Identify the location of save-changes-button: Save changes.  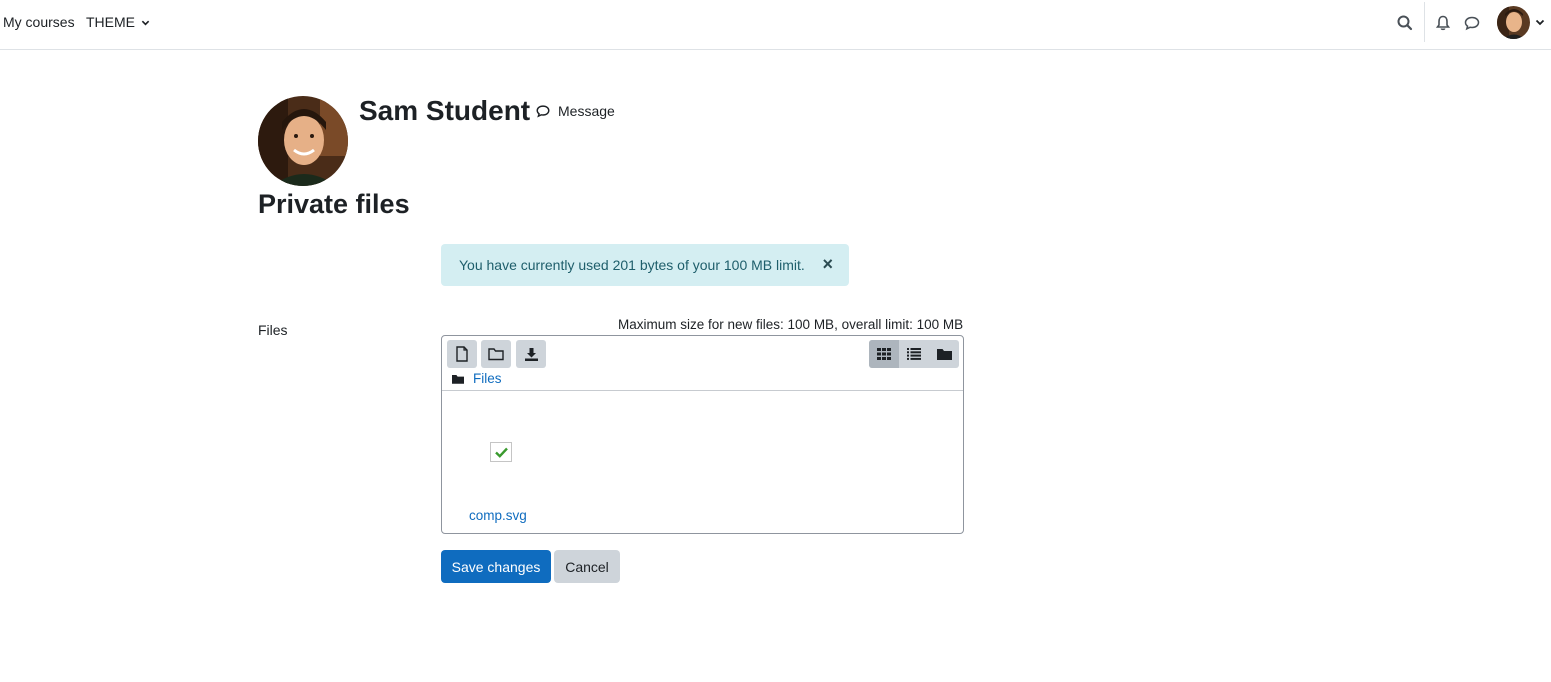
(496, 566).